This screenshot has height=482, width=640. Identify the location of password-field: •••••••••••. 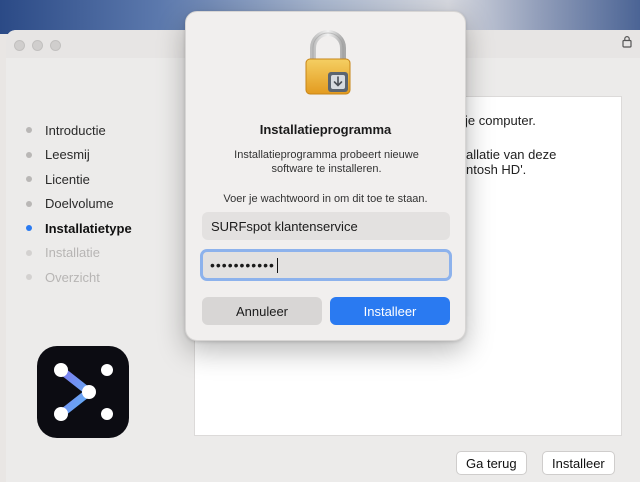
(326, 265).